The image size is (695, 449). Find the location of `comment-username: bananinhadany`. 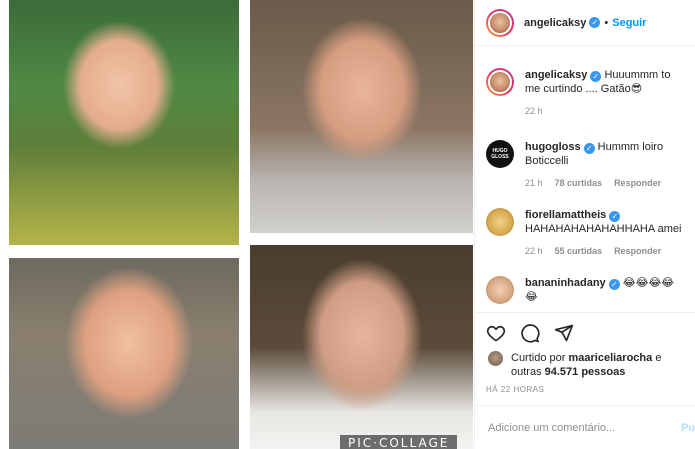

comment-username: bananinhadany is located at coordinates (565, 283).